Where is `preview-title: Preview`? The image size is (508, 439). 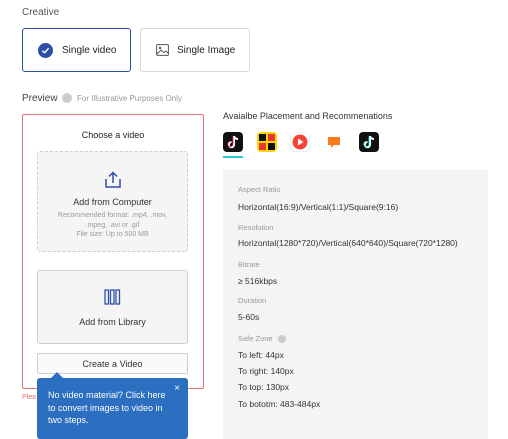
preview-title: Preview is located at coordinates (40, 98).